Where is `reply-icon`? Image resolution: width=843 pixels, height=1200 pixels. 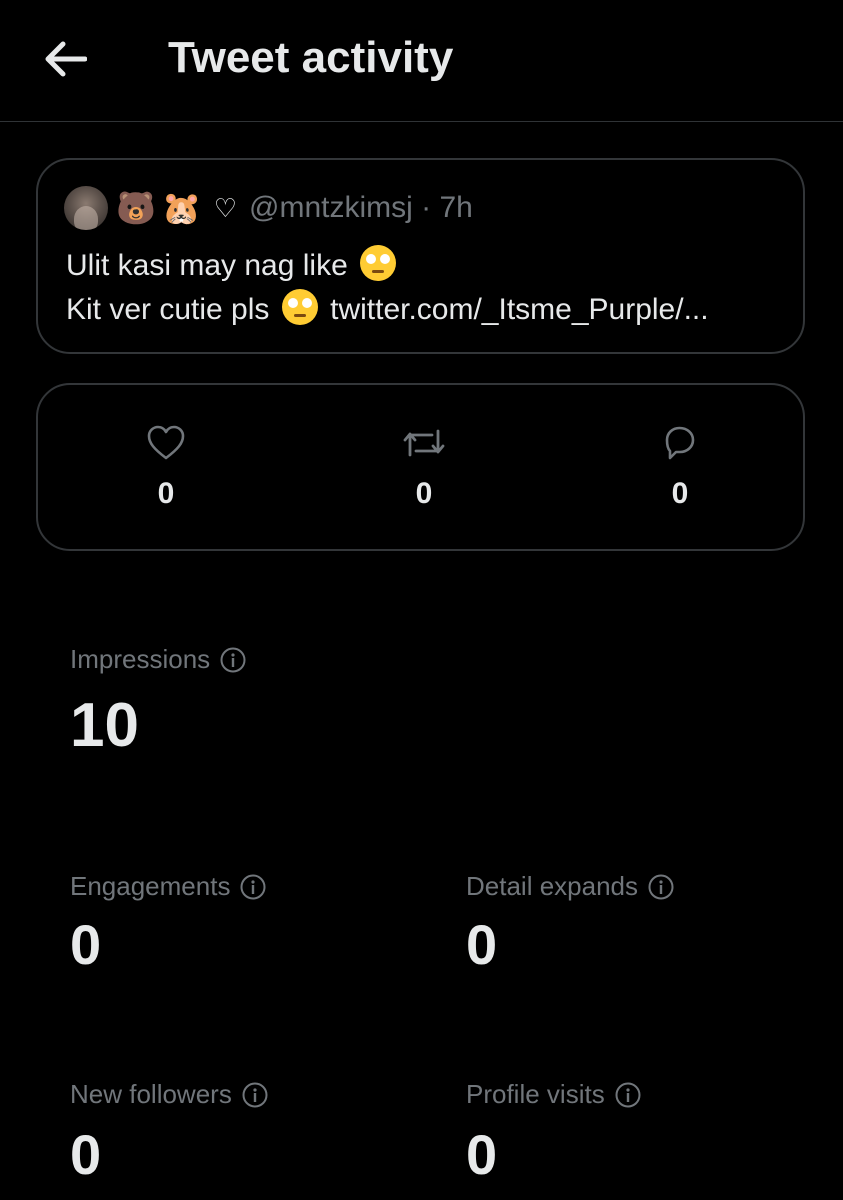 reply-icon is located at coordinates (680, 443).